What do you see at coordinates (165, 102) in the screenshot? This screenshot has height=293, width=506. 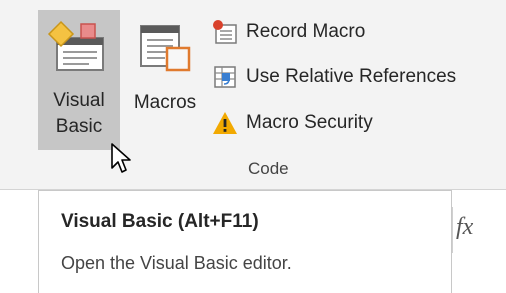 I see `macros-label: Macros` at bounding box center [165, 102].